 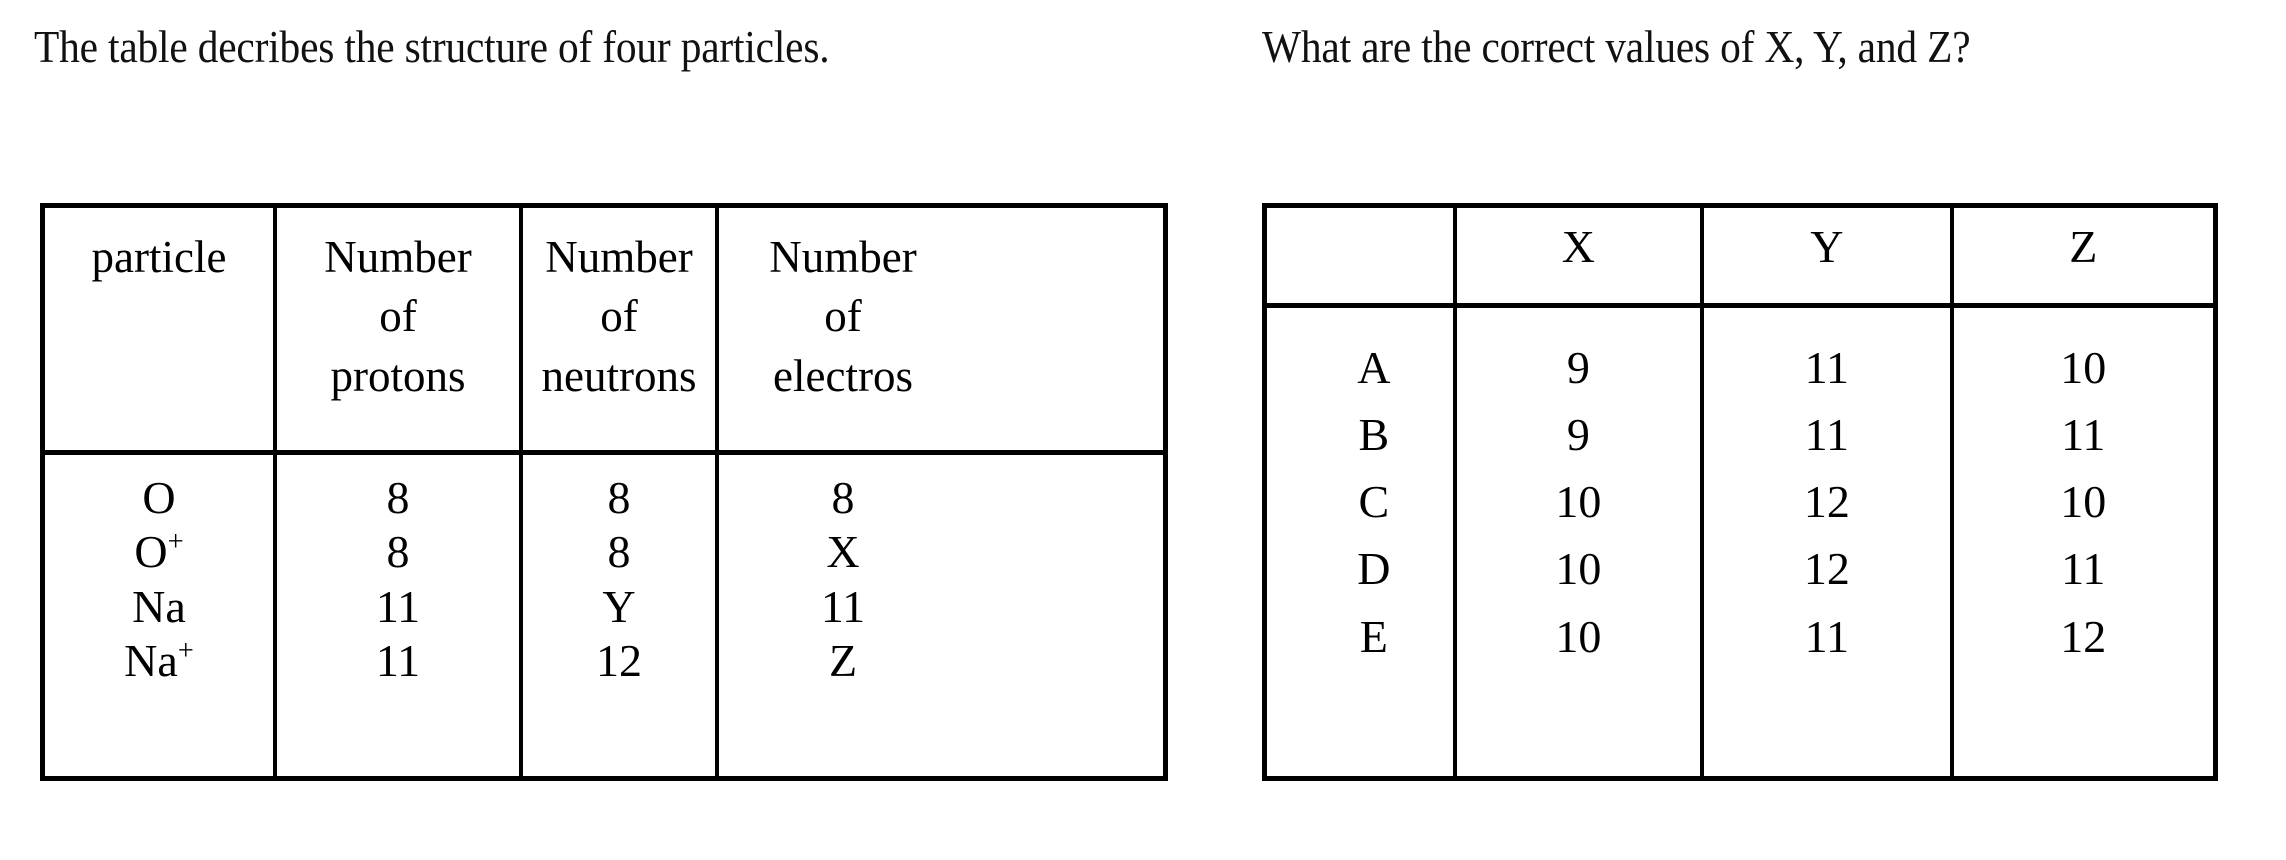 What do you see at coordinates (619, 660) in the screenshot?
I see `table-cell-neutrons: 12` at bounding box center [619, 660].